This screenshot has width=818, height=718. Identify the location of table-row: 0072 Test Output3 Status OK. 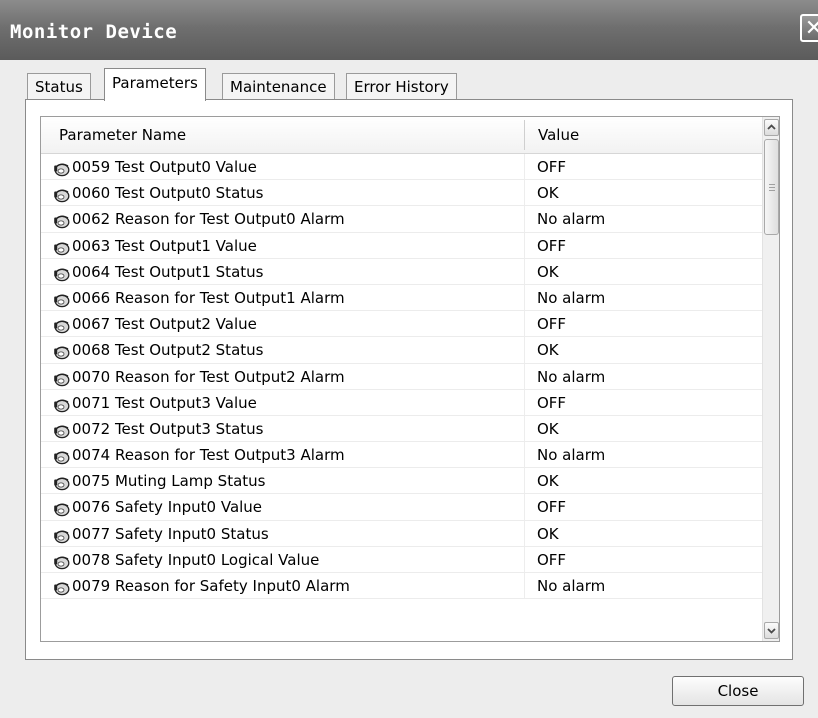
(403, 429).